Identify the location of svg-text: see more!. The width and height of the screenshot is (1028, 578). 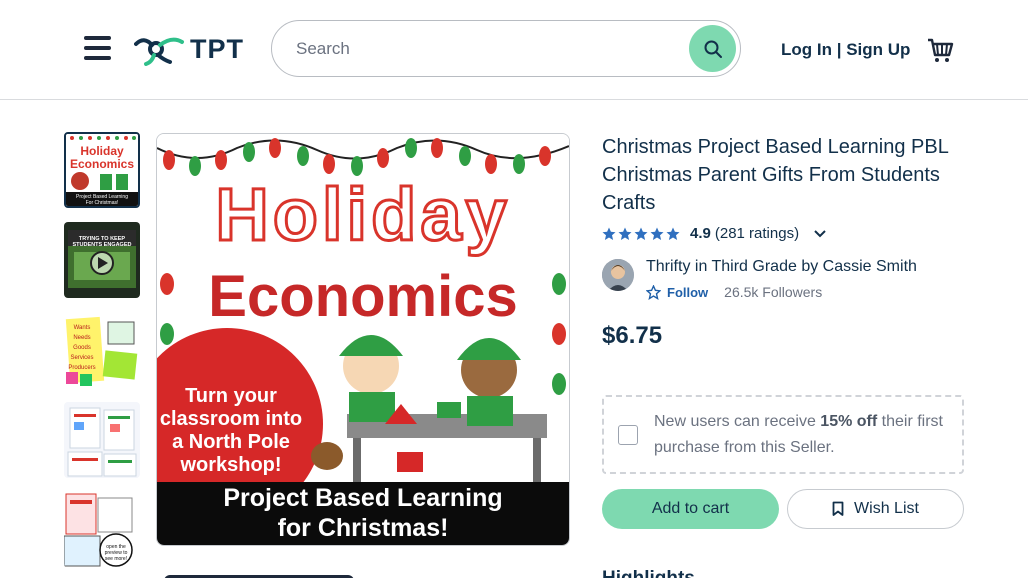
(116, 559).